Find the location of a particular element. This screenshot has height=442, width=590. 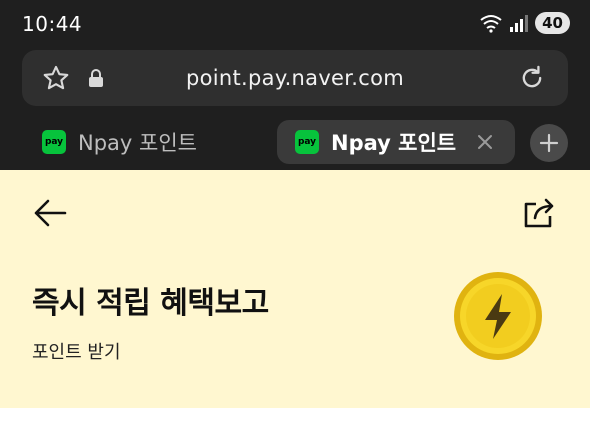

status-icons: 40 is located at coordinates (524, 23).